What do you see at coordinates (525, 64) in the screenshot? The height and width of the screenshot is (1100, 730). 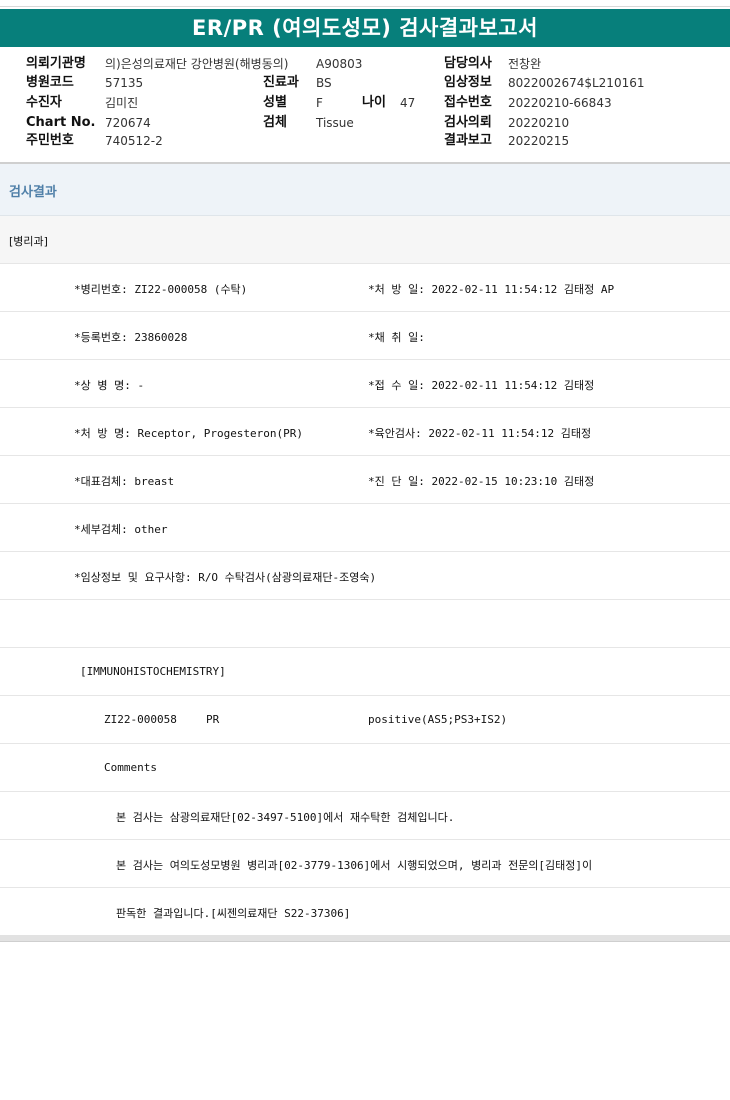 I see `doctor-value: 전창완` at bounding box center [525, 64].